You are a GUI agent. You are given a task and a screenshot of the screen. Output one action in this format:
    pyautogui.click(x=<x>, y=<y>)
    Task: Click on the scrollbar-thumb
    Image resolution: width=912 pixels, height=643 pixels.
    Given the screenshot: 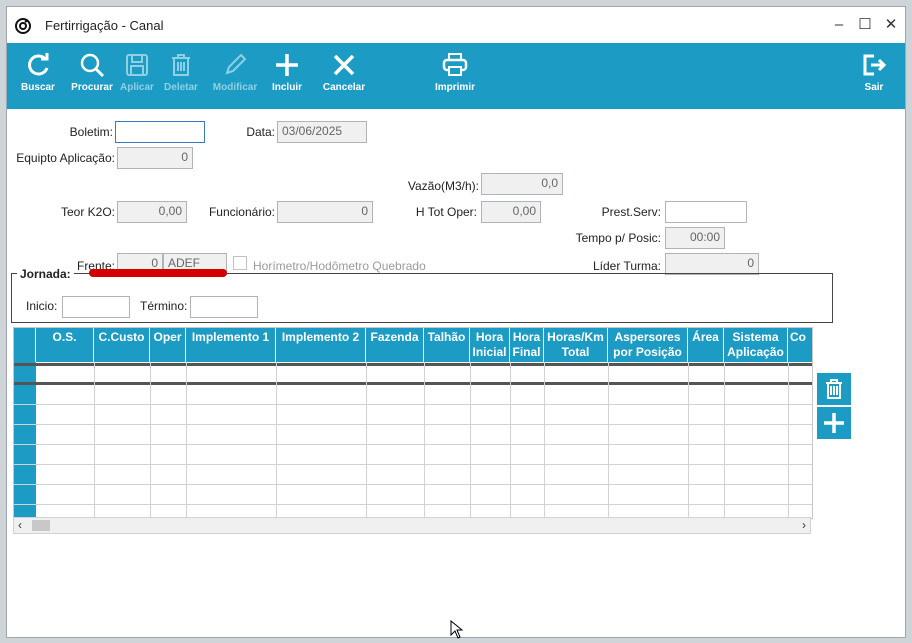 What is the action you would take?
    pyautogui.click(x=41, y=525)
    